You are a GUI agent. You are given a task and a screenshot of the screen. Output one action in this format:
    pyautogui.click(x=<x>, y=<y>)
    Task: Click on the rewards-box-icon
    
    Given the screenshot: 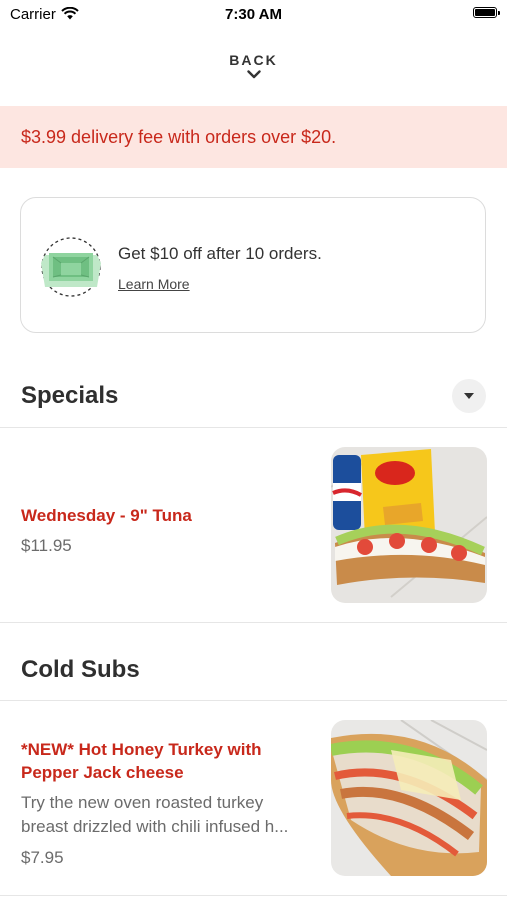 What is the action you would take?
    pyautogui.click(x=71, y=267)
    